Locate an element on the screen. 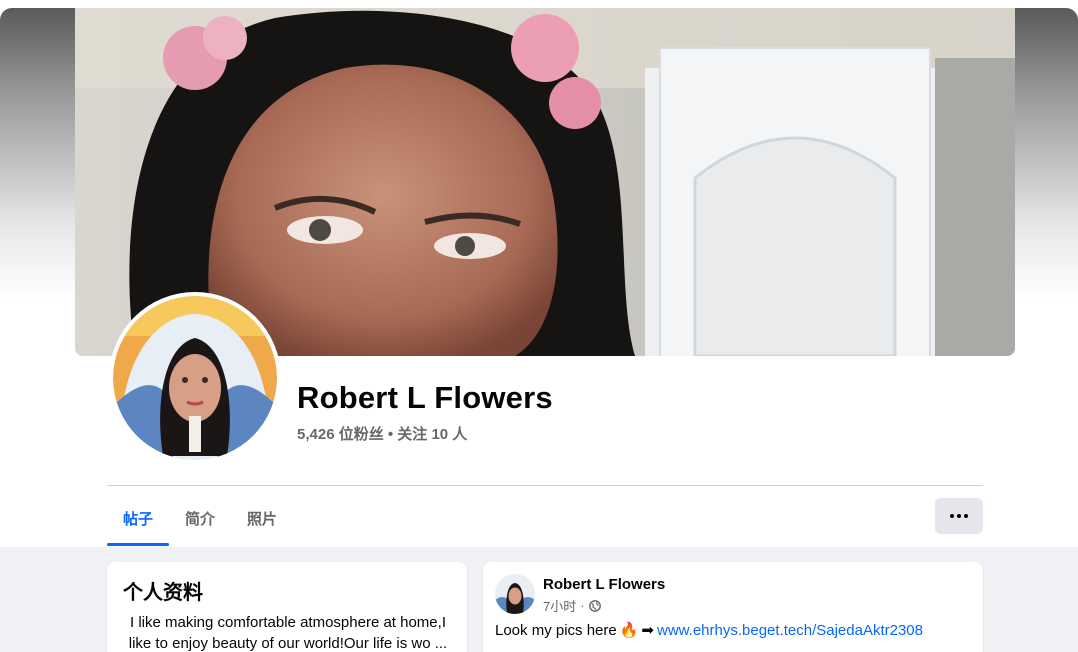 This screenshot has width=1078, height=652. profile-stats: 5,426 位粉丝 • 关注 10 人 is located at coordinates (382, 433).